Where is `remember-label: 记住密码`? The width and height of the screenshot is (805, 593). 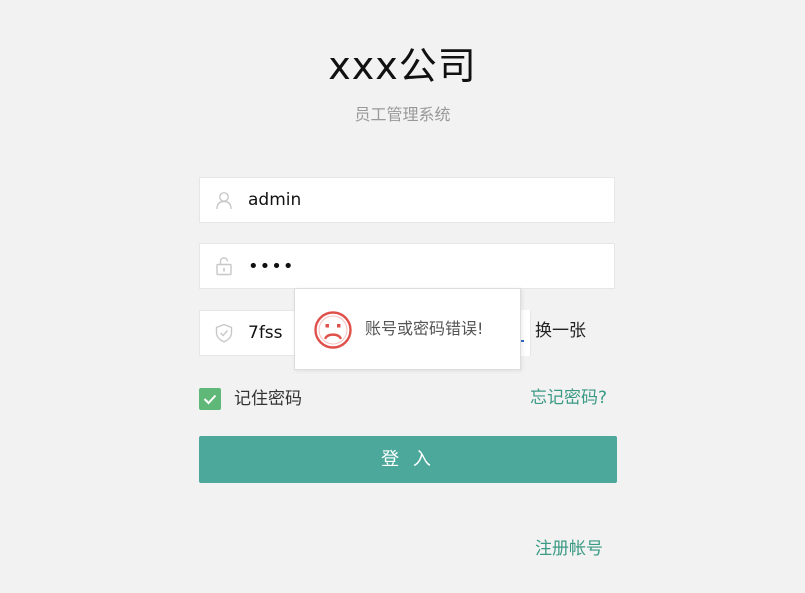 remember-label: 记住密码 is located at coordinates (268, 399).